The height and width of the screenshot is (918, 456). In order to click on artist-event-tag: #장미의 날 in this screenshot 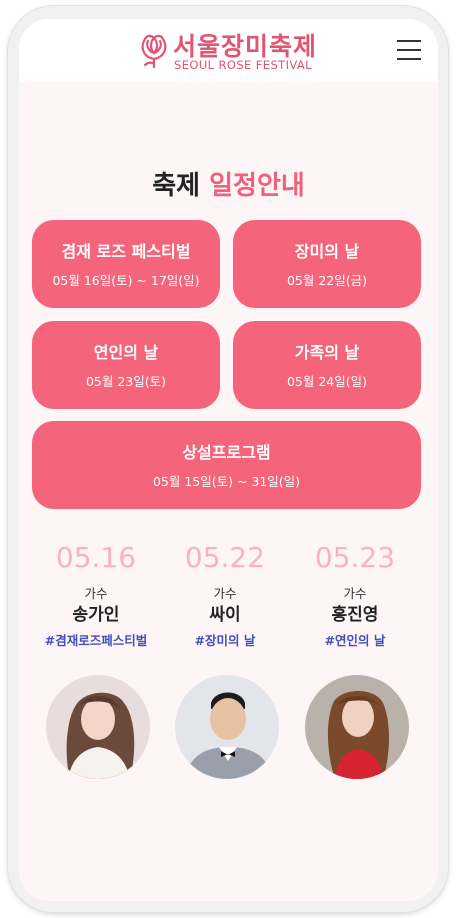, I will do `click(225, 639)`.